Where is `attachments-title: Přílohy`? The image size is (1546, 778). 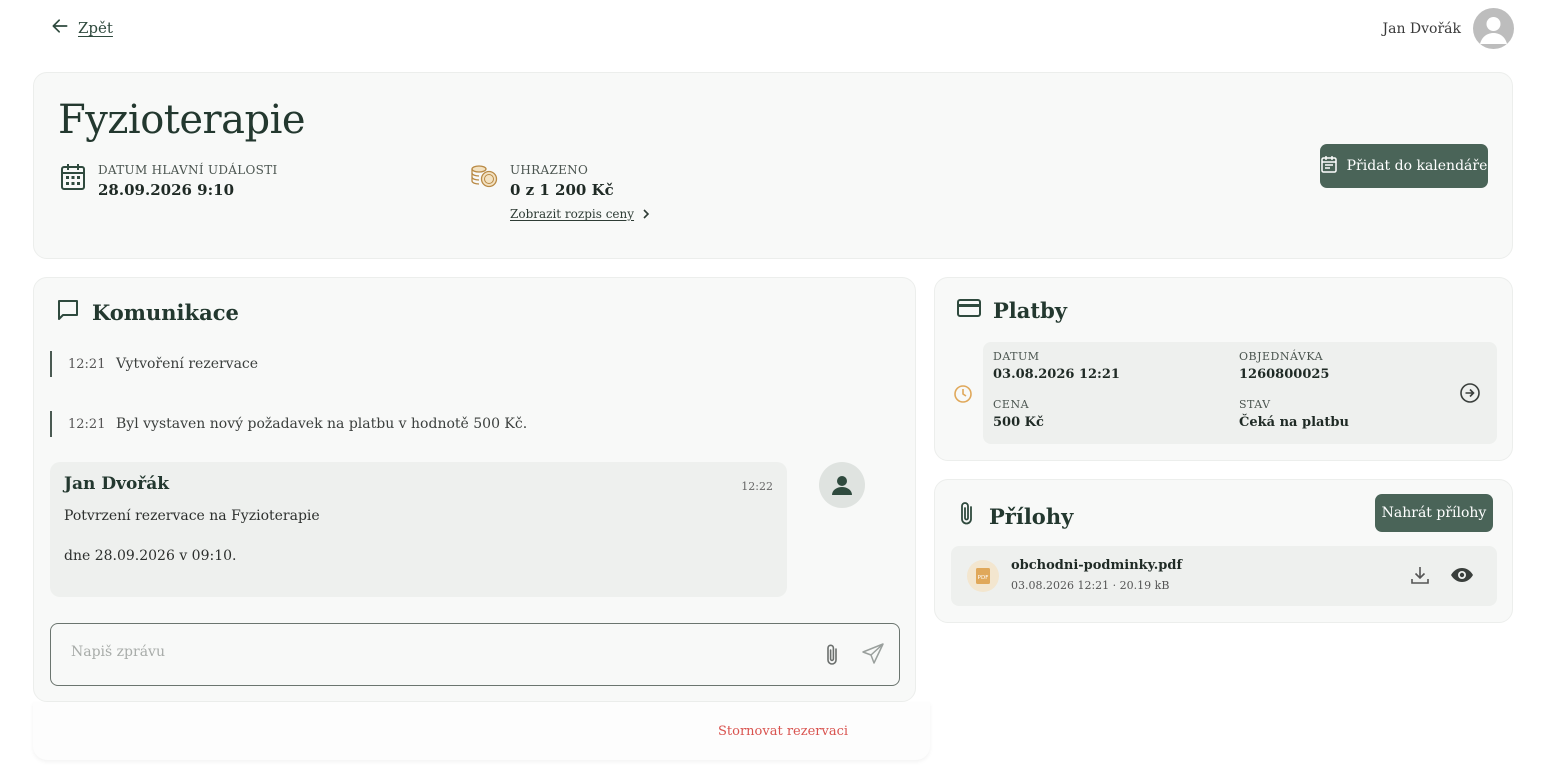
attachments-title: Přílohy is located at coordinates (1015, 516).